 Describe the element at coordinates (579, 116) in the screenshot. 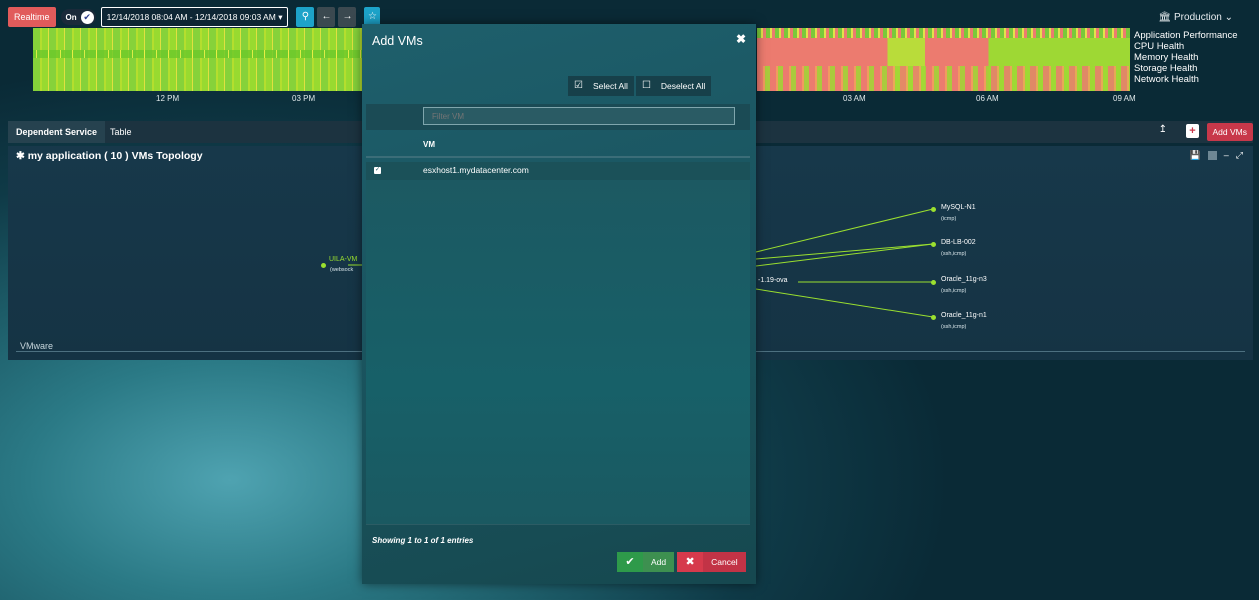

I see `filter-vm-input` at that location.